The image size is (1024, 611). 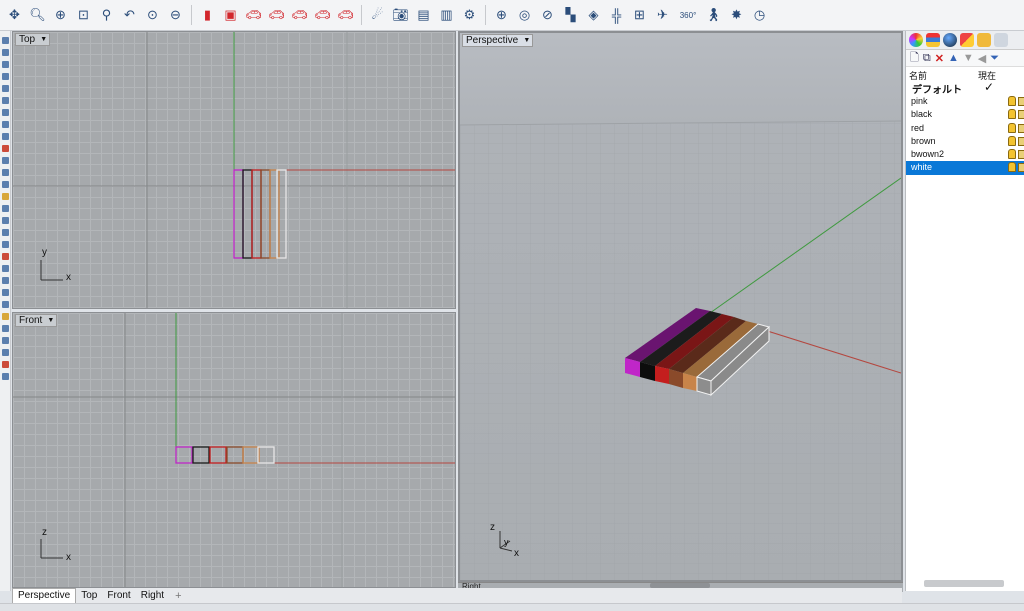 What do you see at coordinates (5, 328) in the screenshot?
I see `array-tool-icon` at bounding box center [5, 328].